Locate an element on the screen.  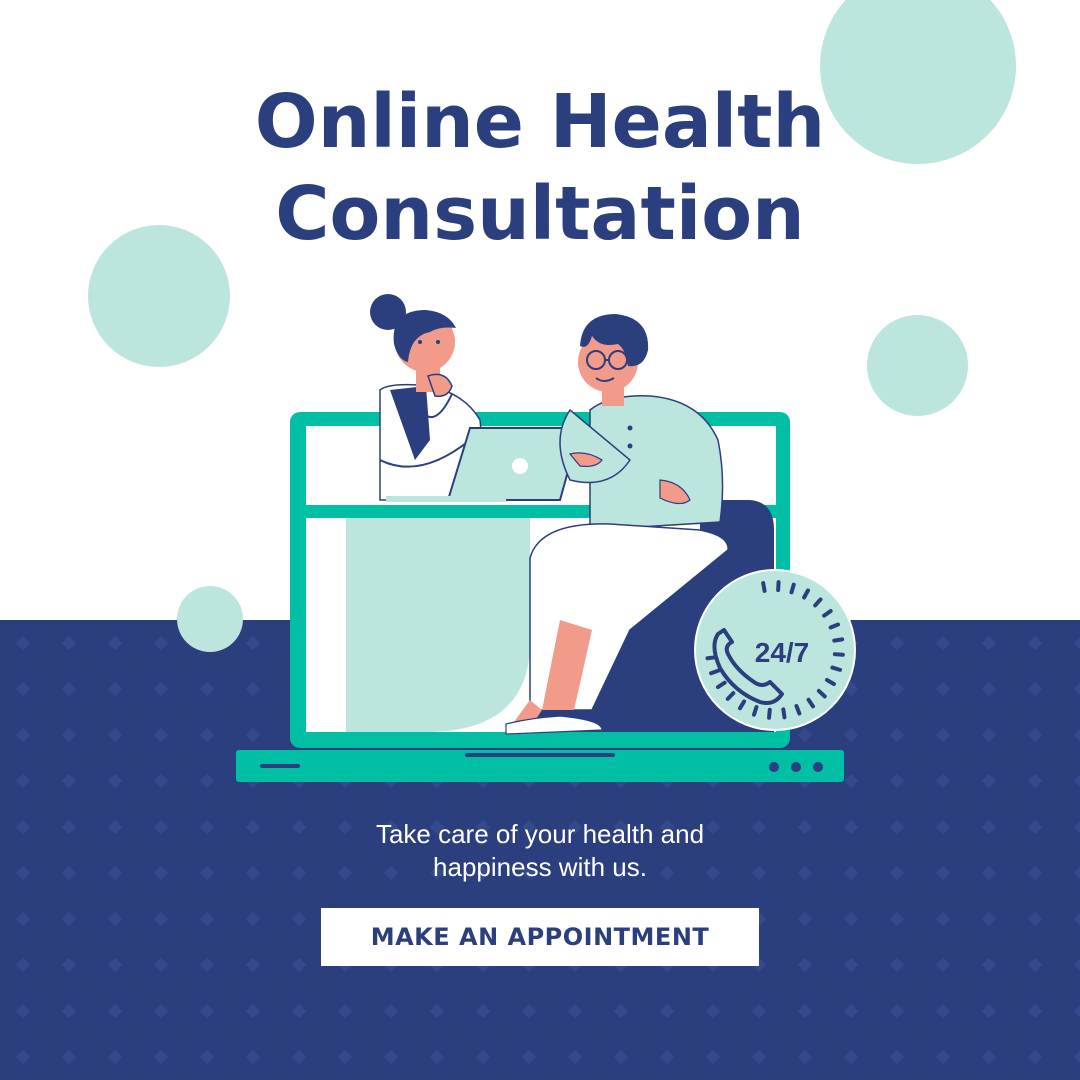
tagline-line-2: happiness with us. is located at coordinates (540, 867).